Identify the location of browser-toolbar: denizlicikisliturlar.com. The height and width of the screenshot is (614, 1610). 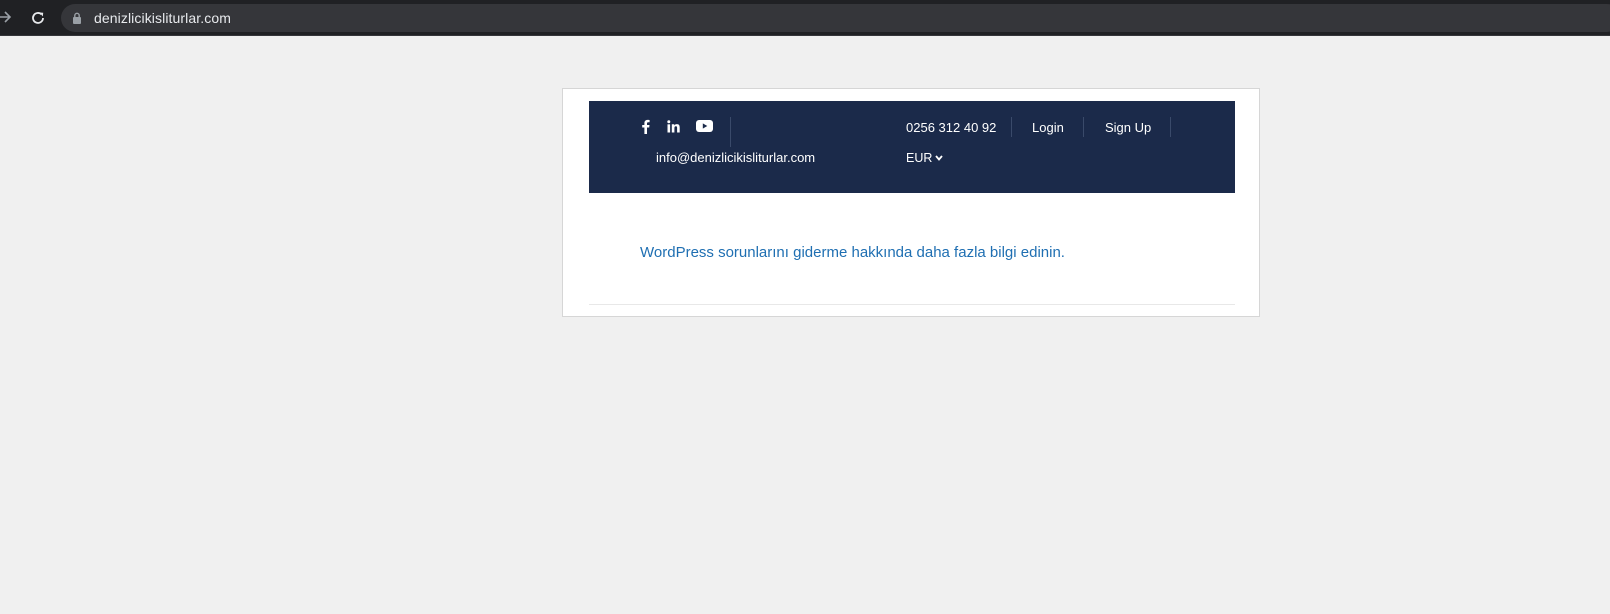
(805, 18).